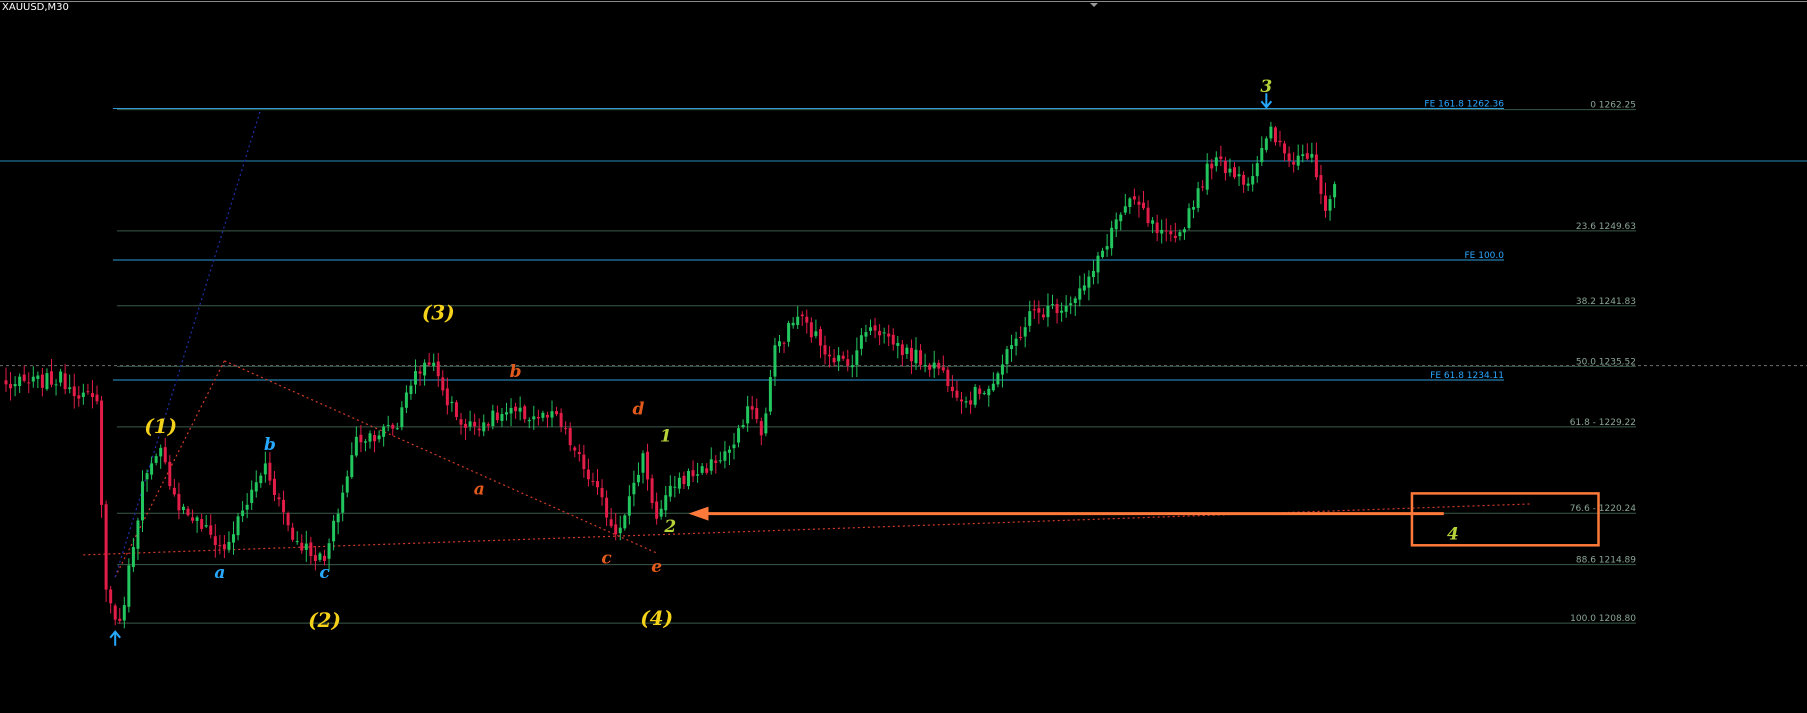 Image resolution: width=1807 pixels, height=713 pixels. What do you see at coordinates (479, 489) in the screenshot?
I see `wave-label: a` at bounding box center [479, 489].